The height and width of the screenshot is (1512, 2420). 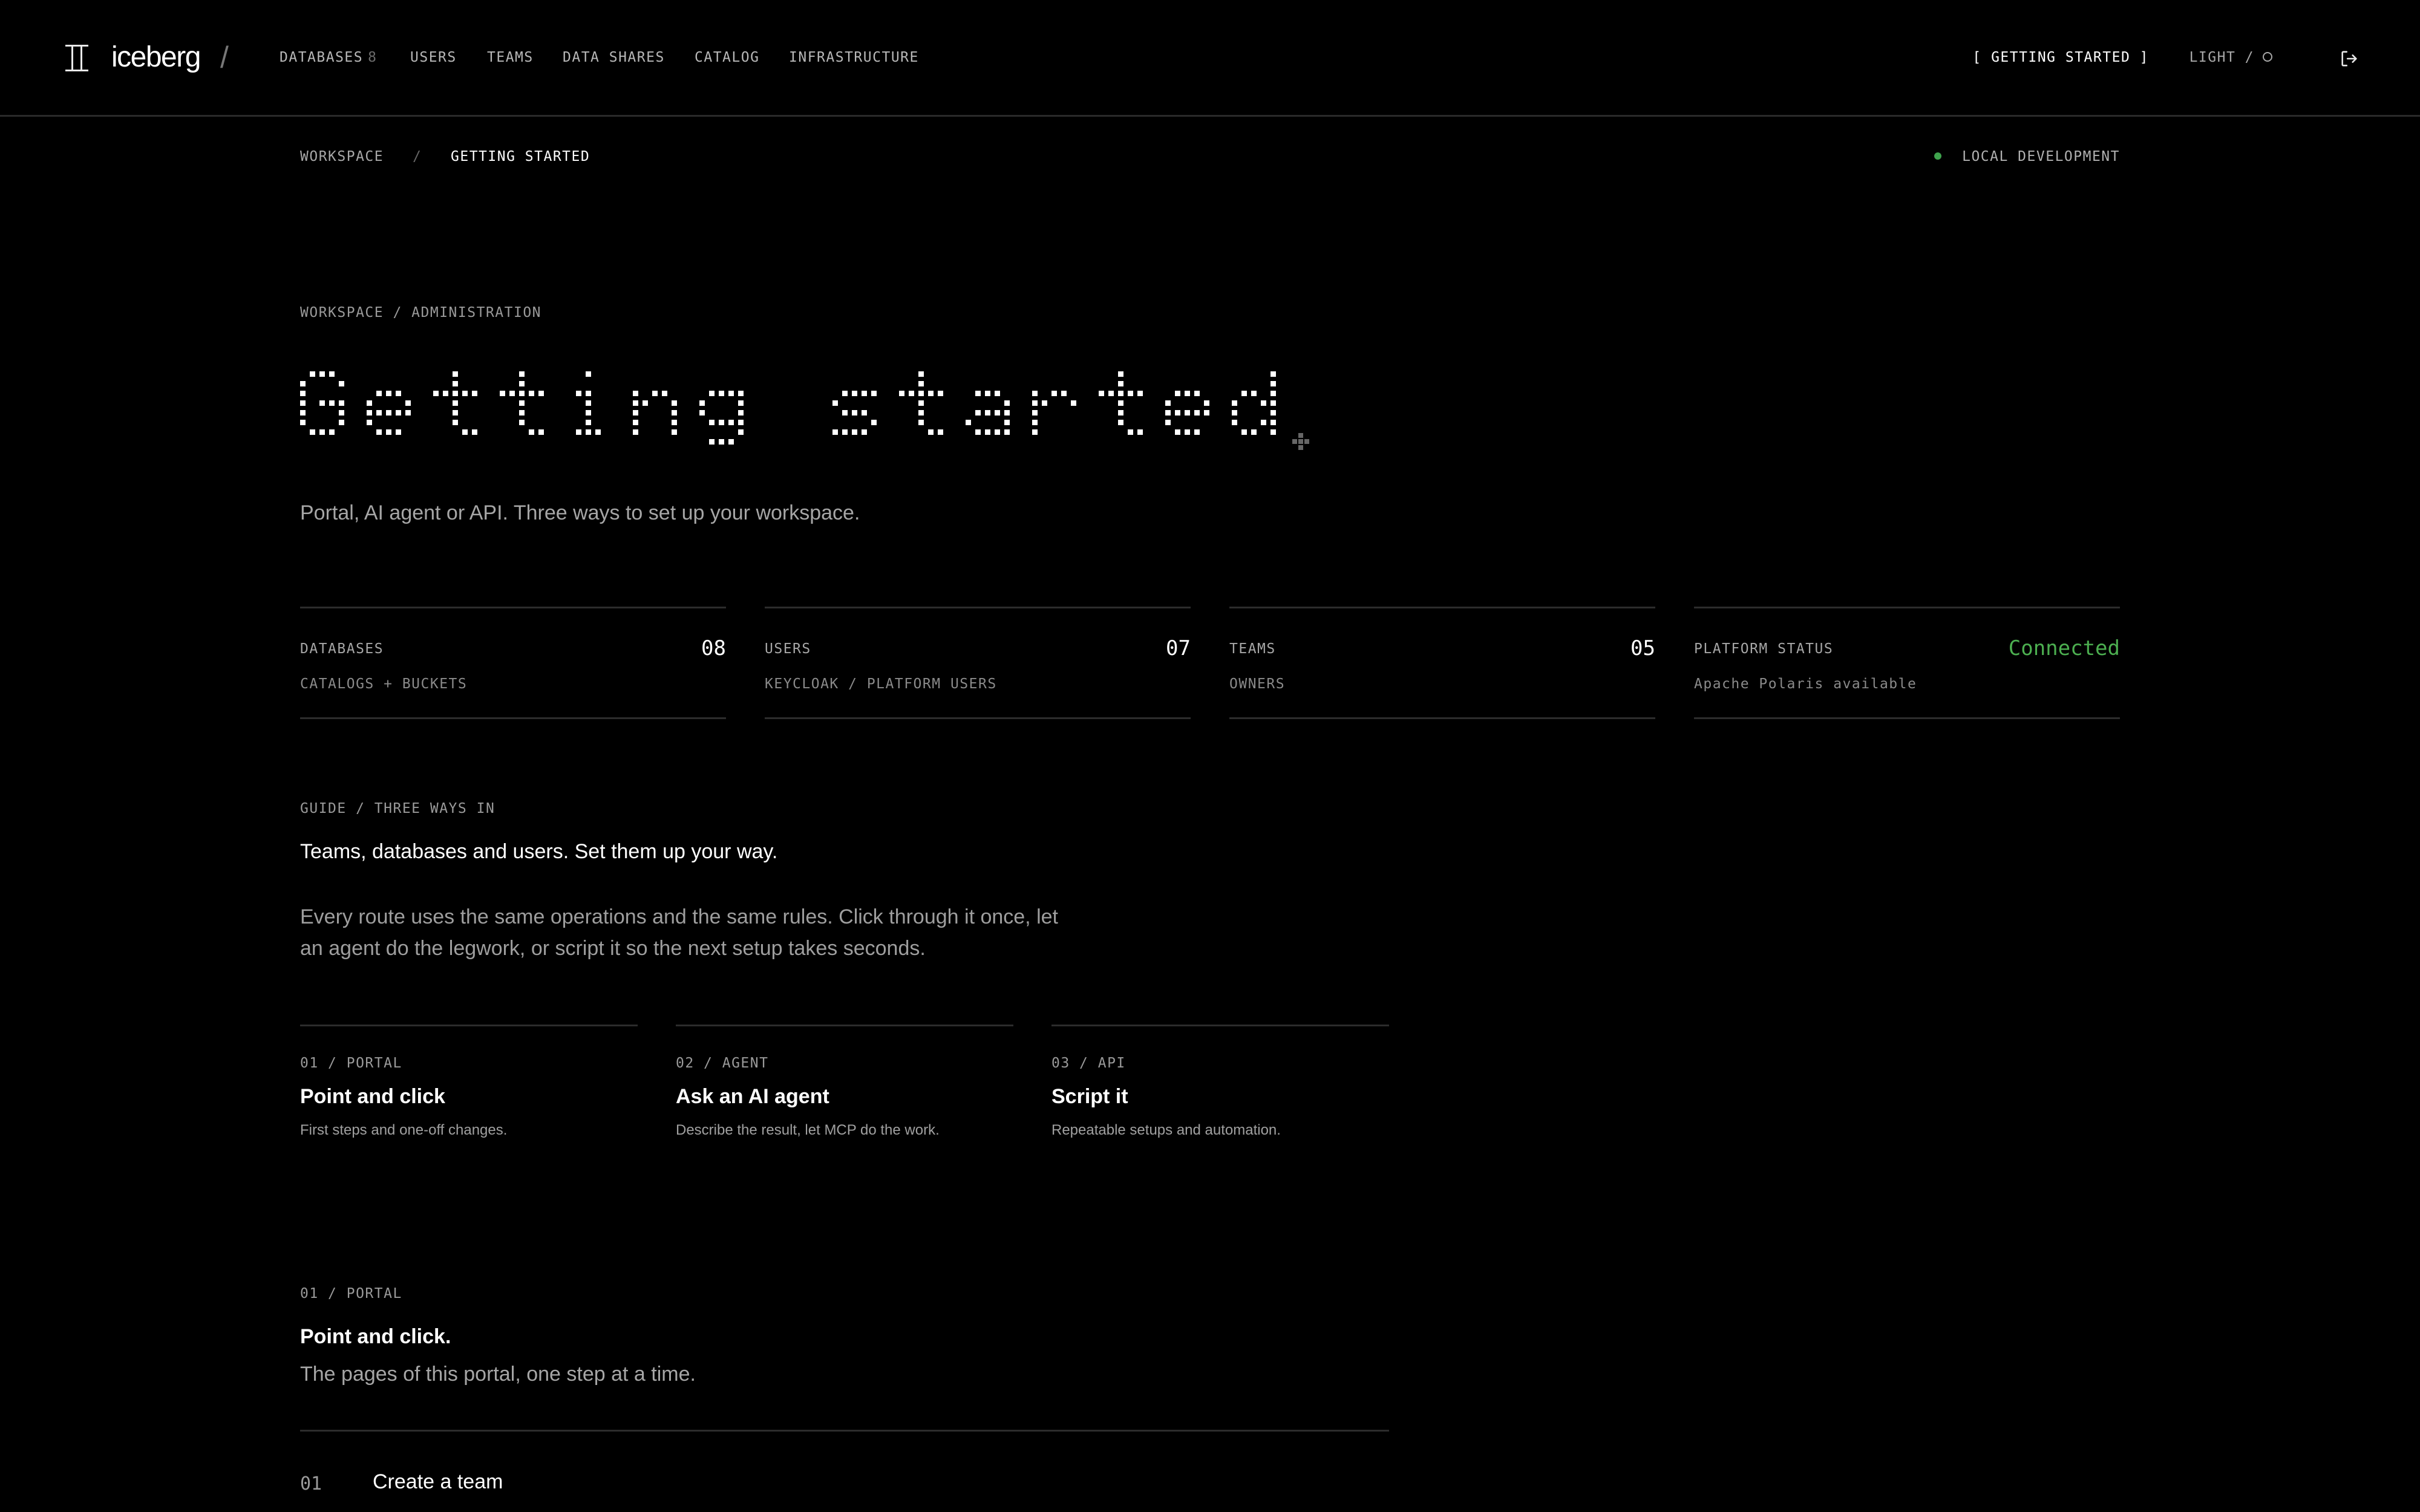 I want to click on iceberg-logo-icon, so click(x=77, y=59).